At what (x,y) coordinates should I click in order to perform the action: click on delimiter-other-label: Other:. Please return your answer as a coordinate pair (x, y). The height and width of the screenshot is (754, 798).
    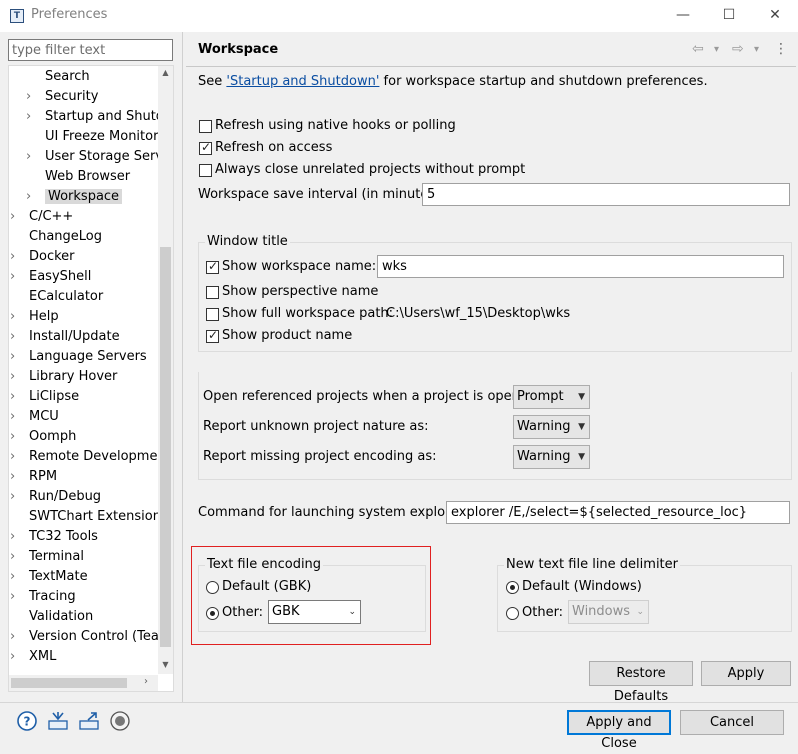
    Looking at the image, I should click on (542, 612).